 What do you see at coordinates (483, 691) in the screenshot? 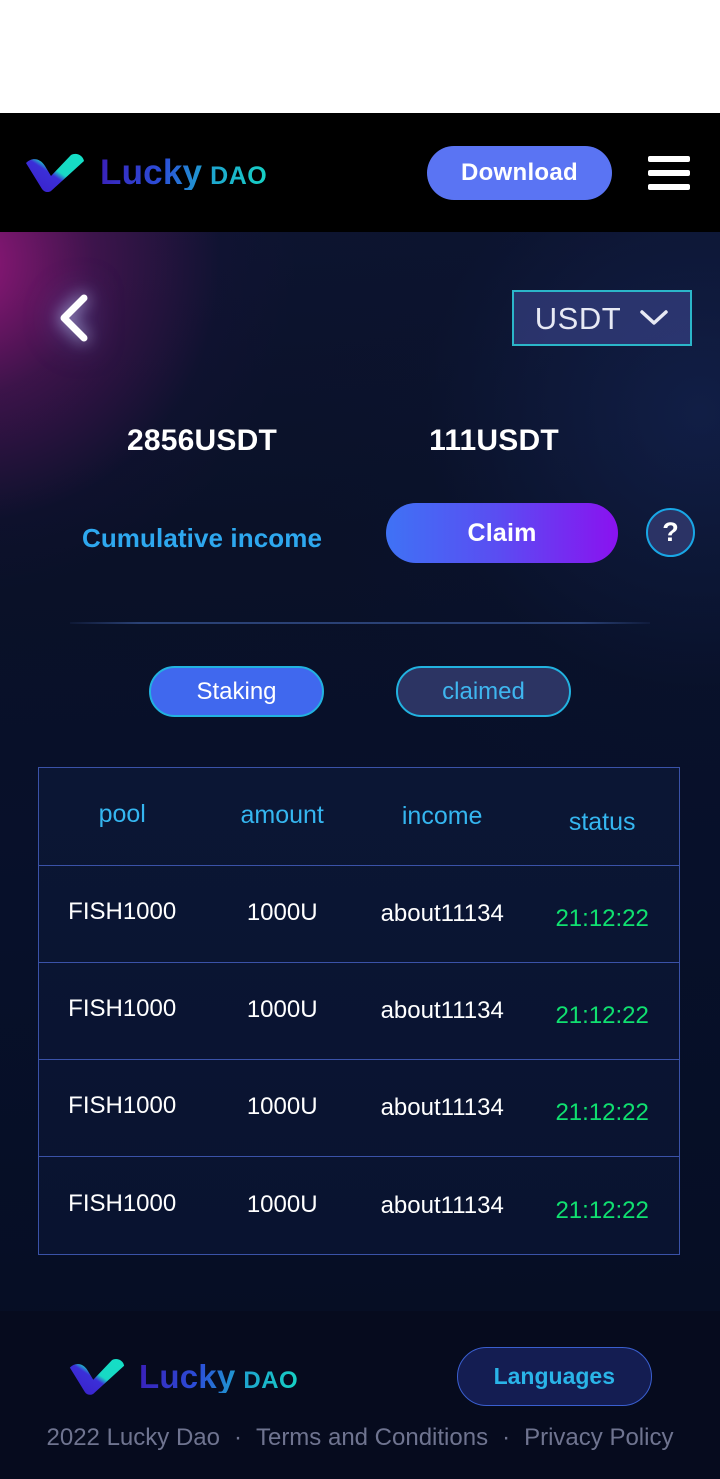
I see `tab-claimed: claimed` at bounding box center [483, 691].